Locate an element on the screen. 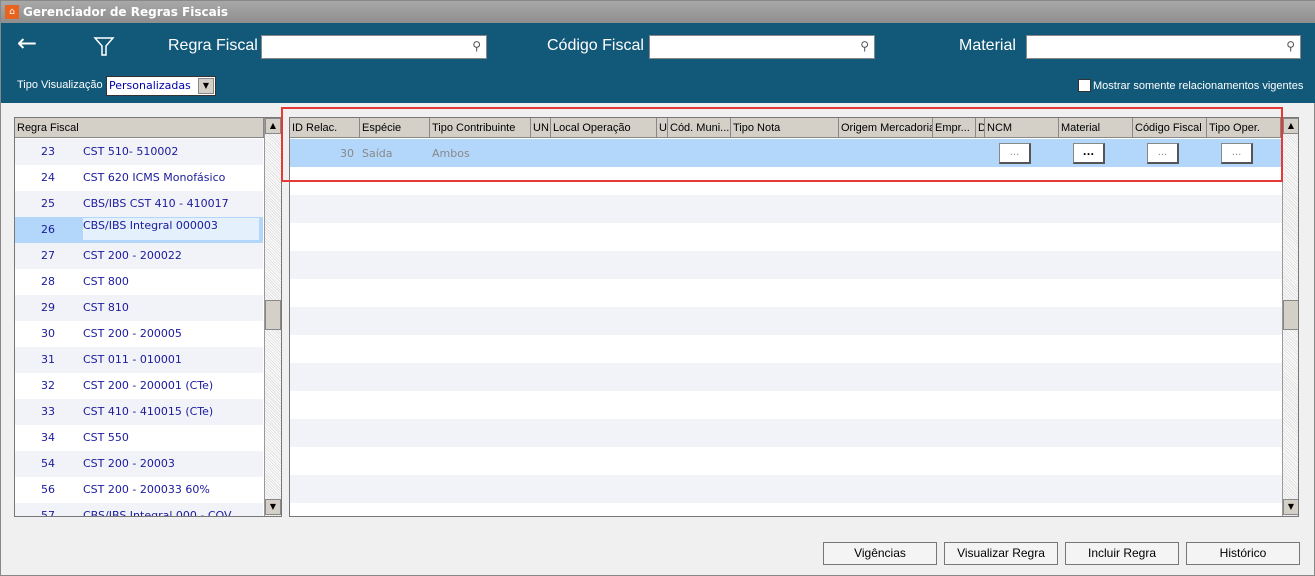 The height and width of the screenshot is (576, 1315). regra-name: CST 200 - 200022 is located at coordinates (132, 255).